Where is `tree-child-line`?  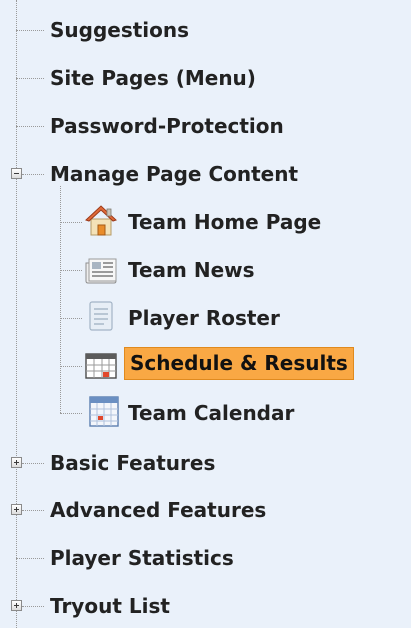 tree-child-line is located at coordinates (60, 299).